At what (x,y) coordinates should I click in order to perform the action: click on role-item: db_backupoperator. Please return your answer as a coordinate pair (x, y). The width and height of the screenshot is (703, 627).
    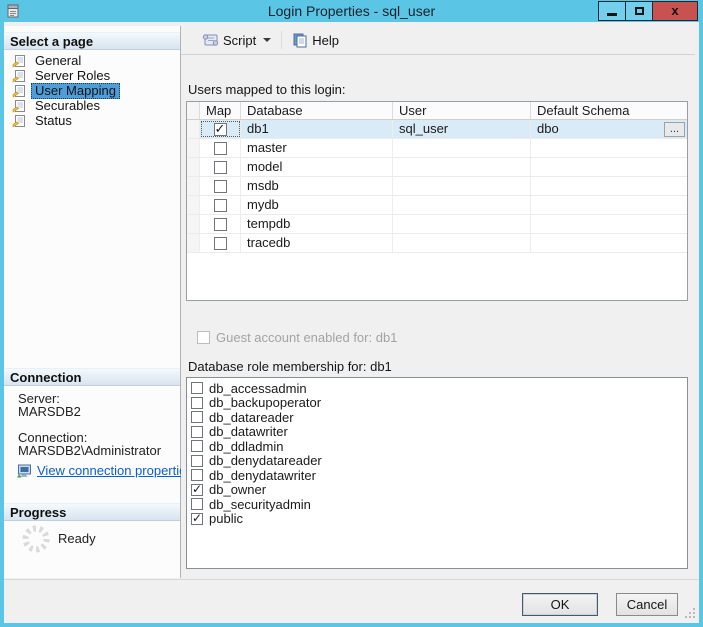
    Looking at the image, I should click on (437, 403).